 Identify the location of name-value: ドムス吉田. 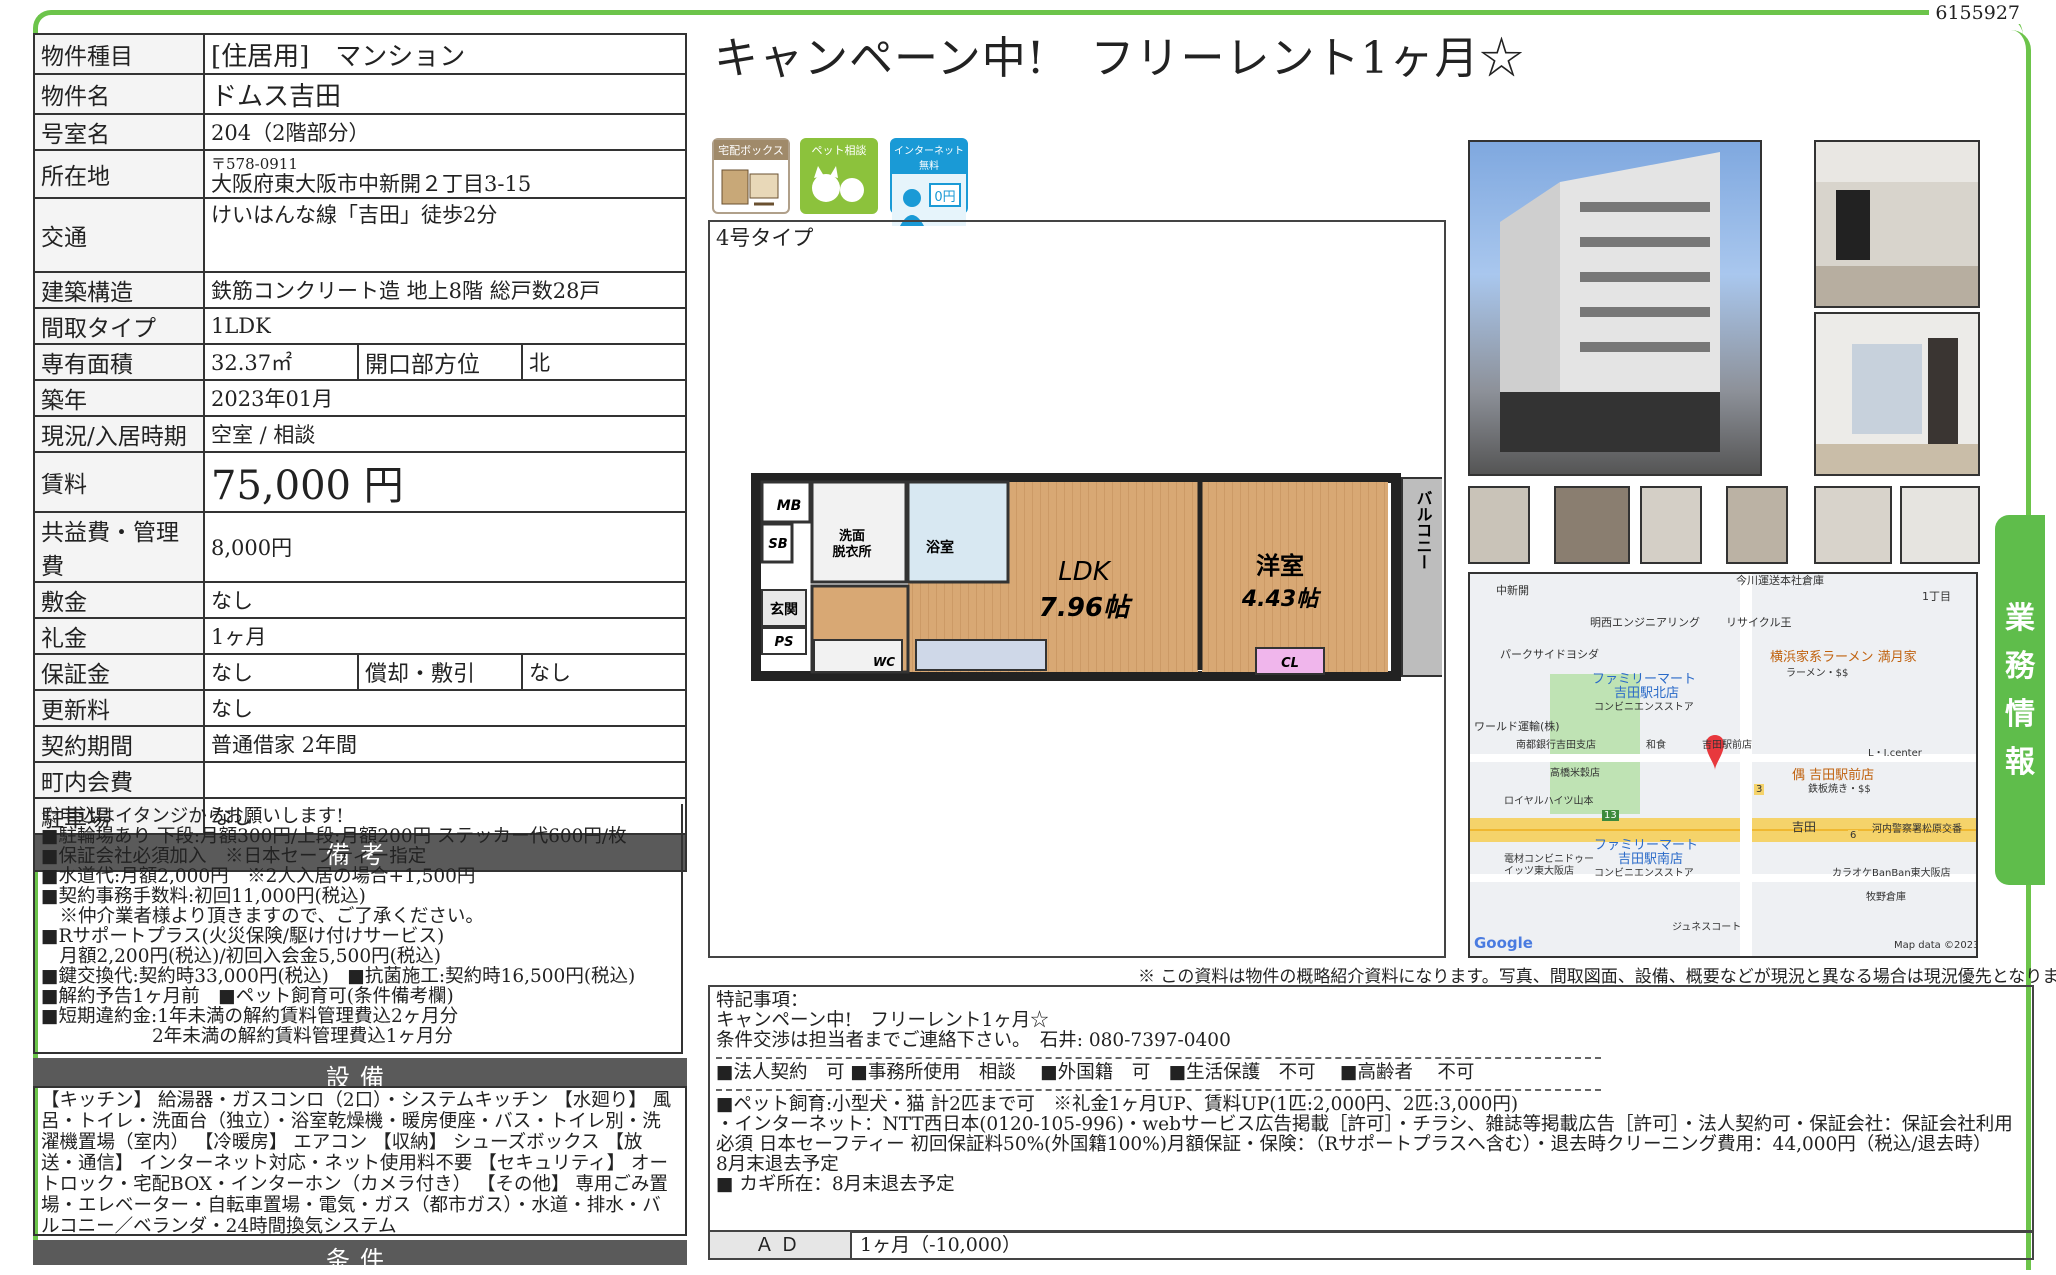
(445, 94).